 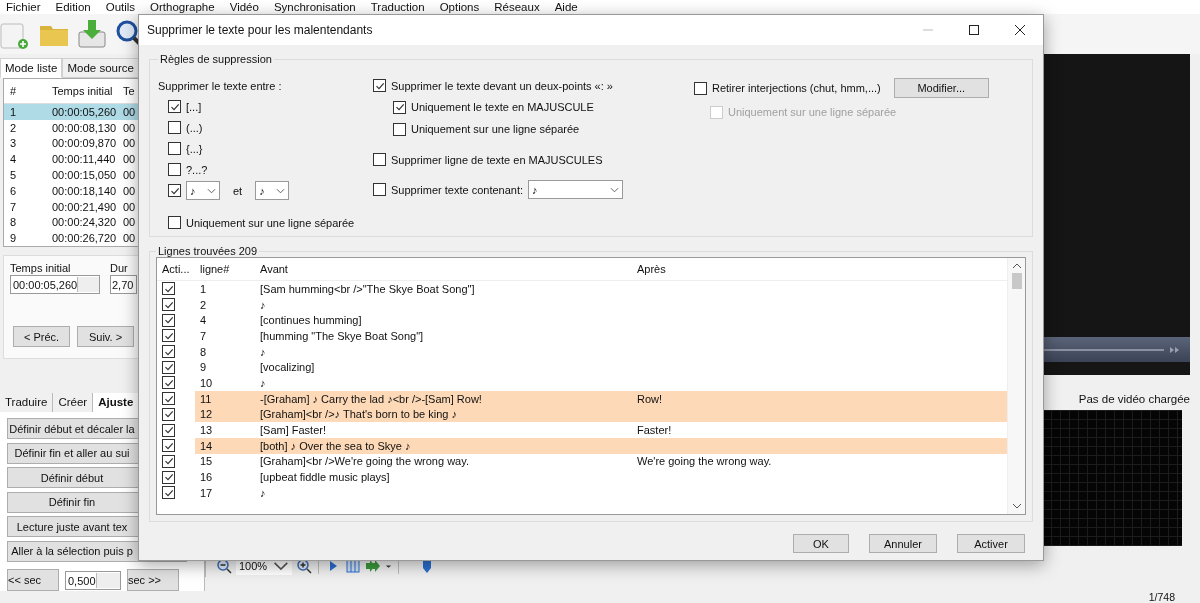 What do you see at coordinates (796, 88) in the screenshot?
I see `checkbox-label: Retirer interjections (chut, hmm,...)` at bounding box center [796, 88].